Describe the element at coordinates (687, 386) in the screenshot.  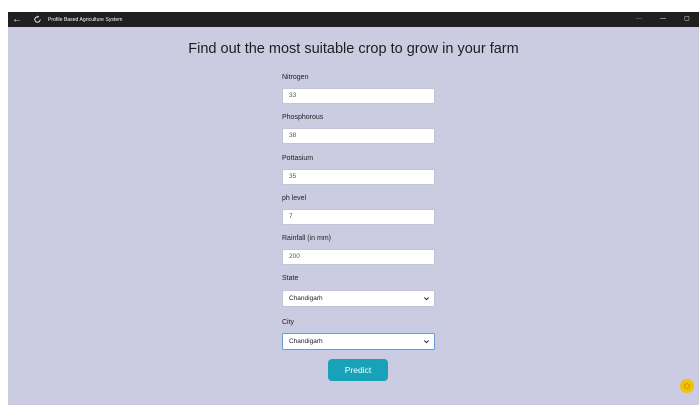
I see `assistant-icon` at that location.